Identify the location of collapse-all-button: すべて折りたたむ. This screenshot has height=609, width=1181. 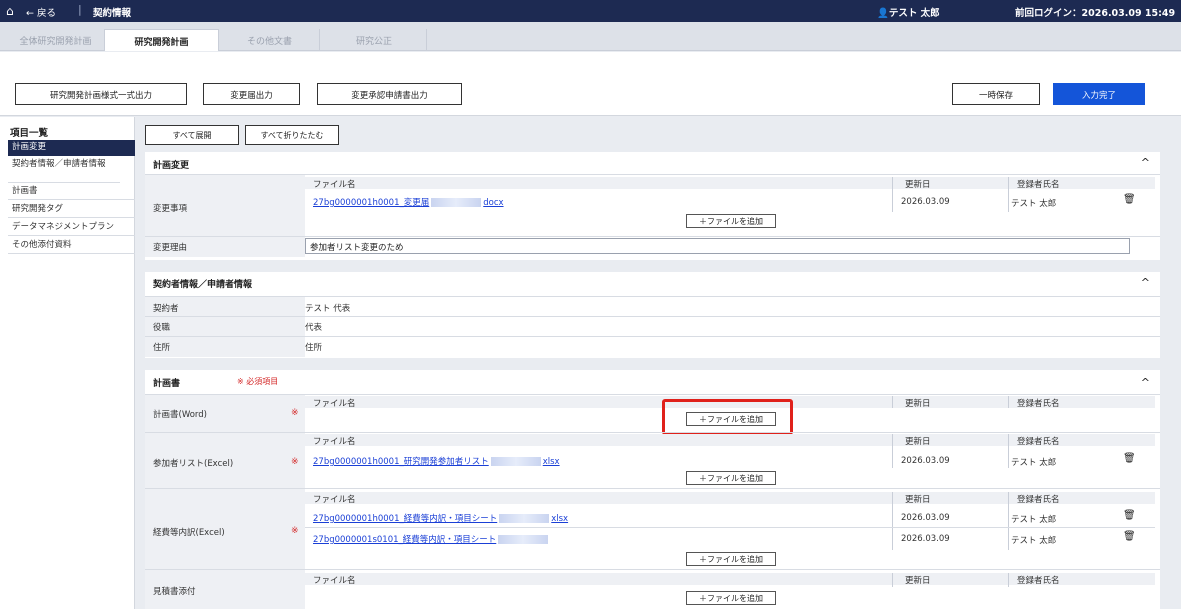
(292, 135).